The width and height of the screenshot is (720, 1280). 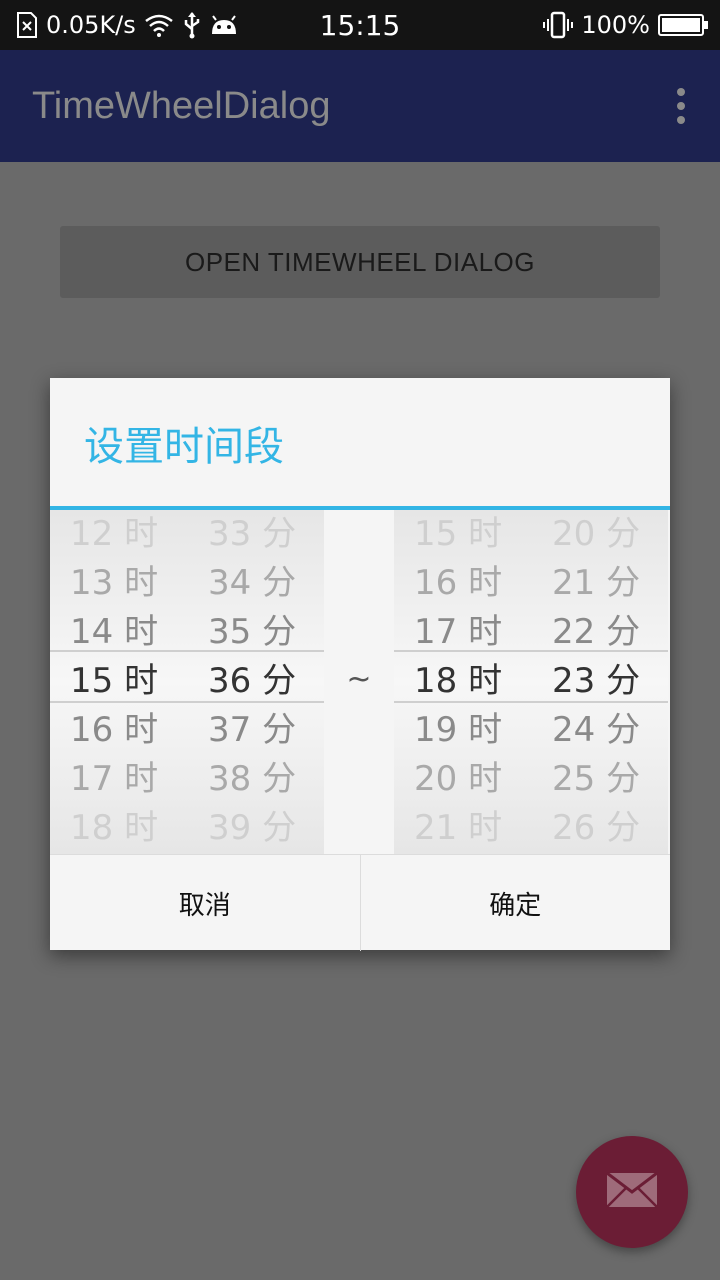 I want to click on start-minute-item: 37 分, so click(x=252, y=730).